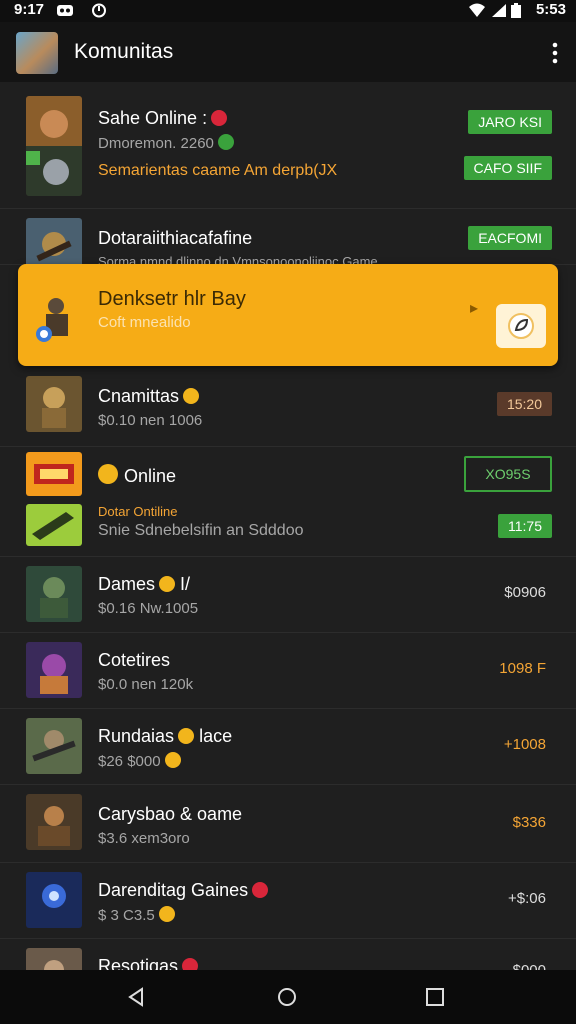  I want to click on banner-subtitle: Coft mnealido, so click(144, 322).